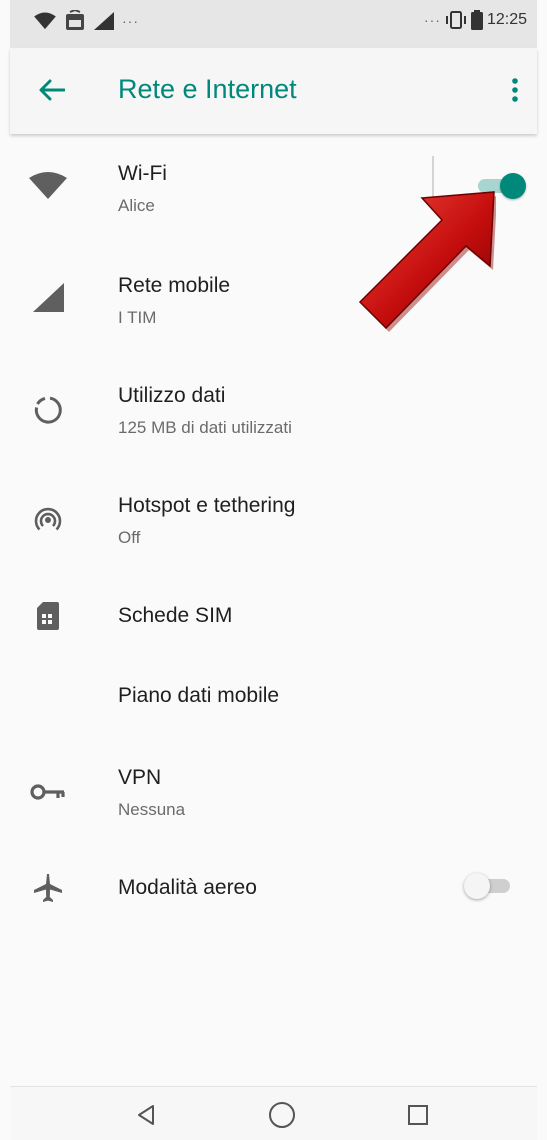  I want to click on back-triangle-icon, so click(146, 1115).